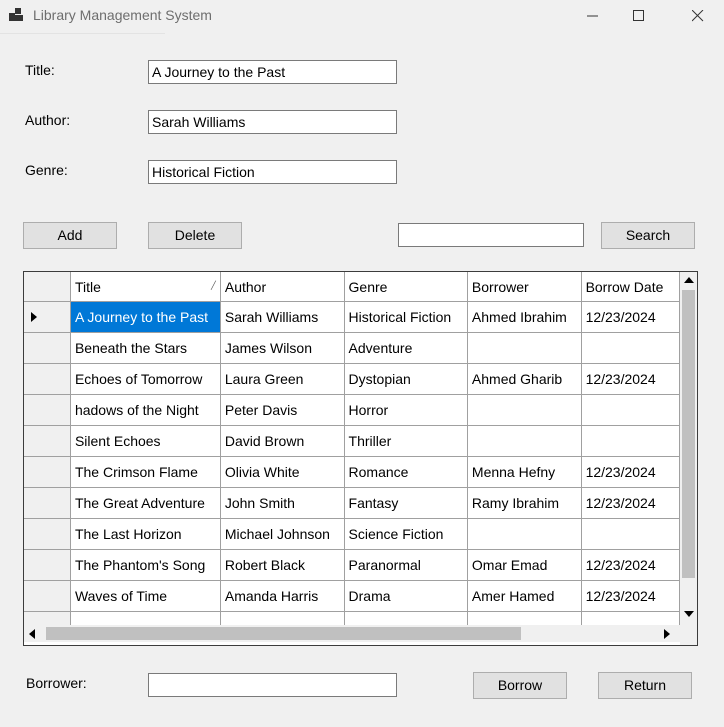 Image resolution: width=724 pixels, height=727 pixels. Describe the element at coordinates (688, 434) in the screenshot. I see `vertical-scroll-thumb` at that location.